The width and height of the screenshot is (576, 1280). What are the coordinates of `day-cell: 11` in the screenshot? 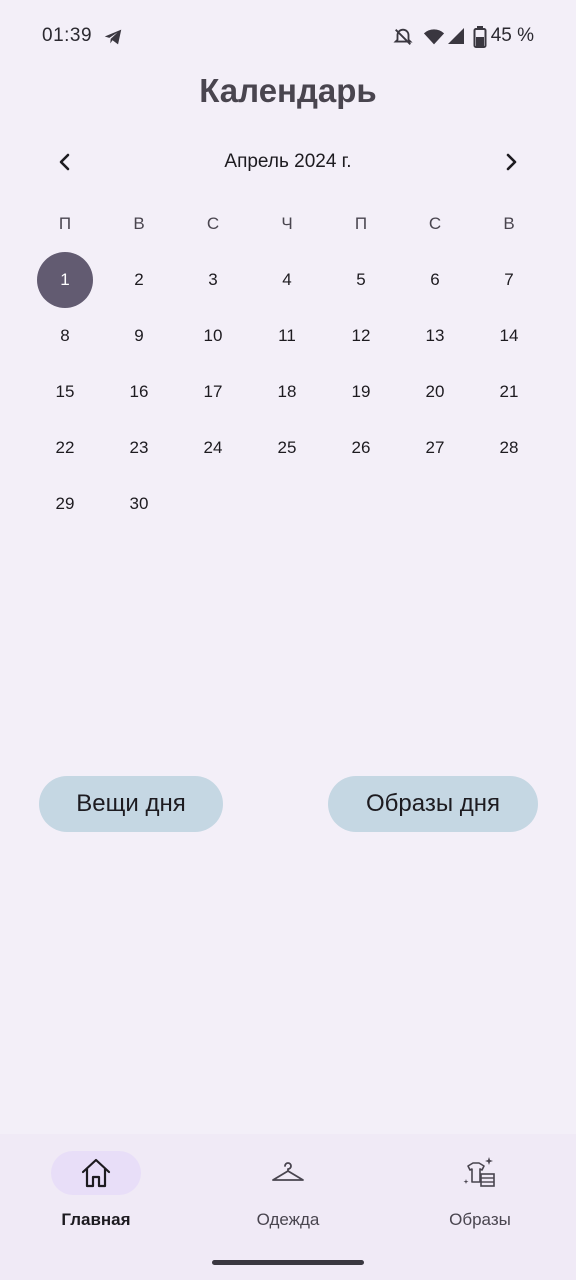 It's located at (287, 336).